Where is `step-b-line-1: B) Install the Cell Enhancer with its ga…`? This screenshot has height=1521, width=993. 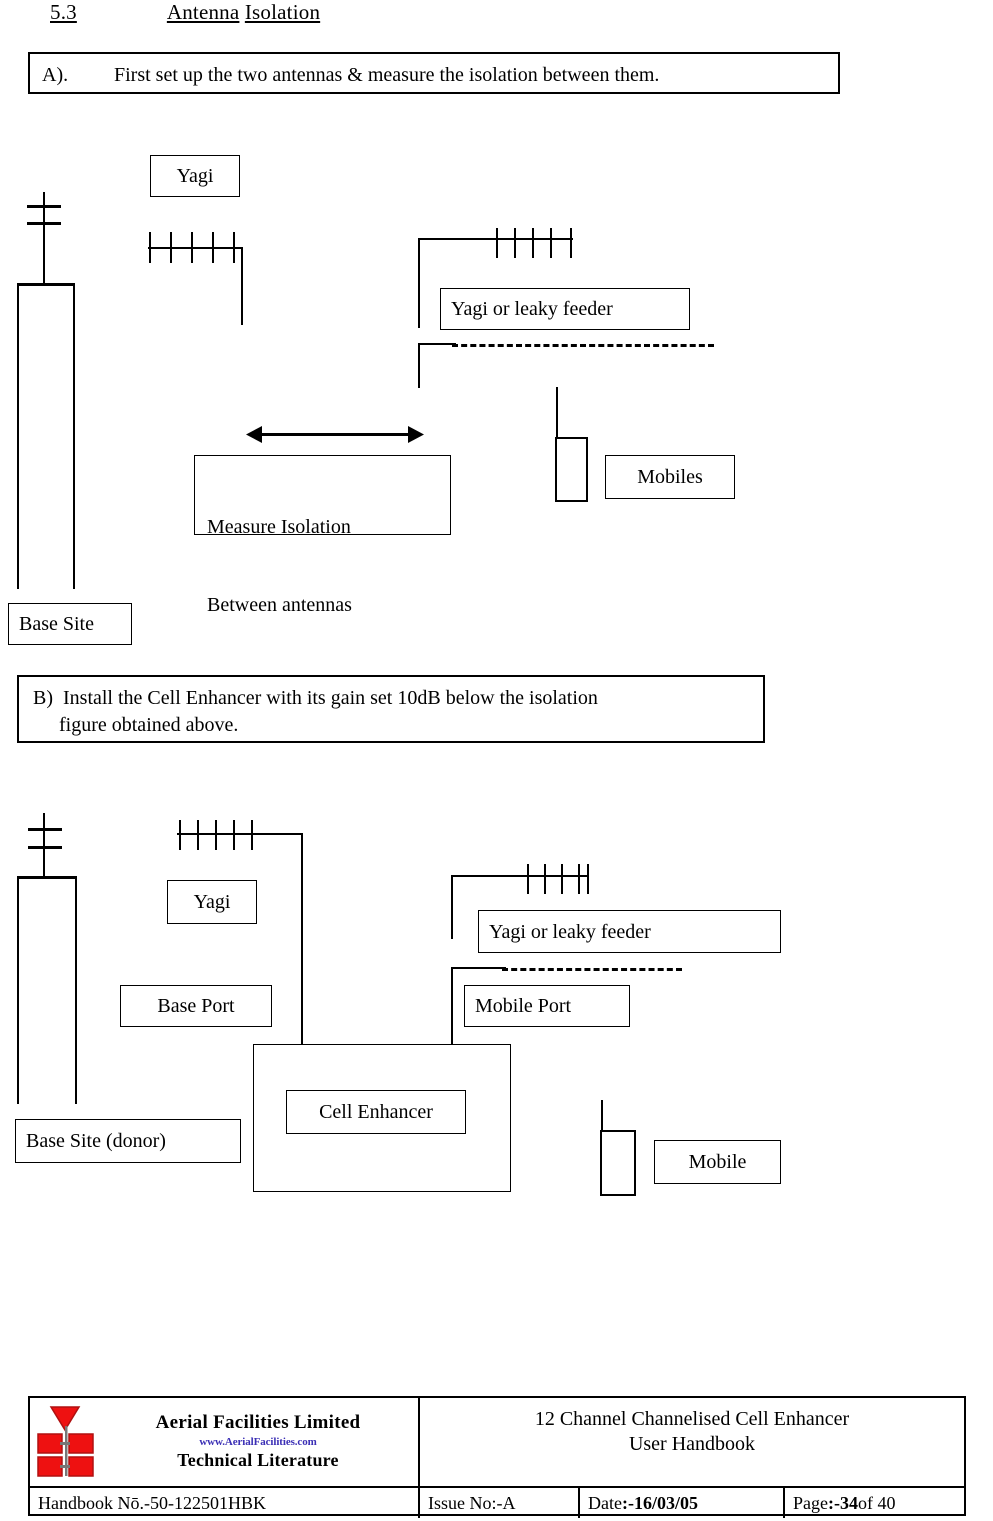
step-b-line-1: B) Install the Cell Enhancer with its ga… is located at coordinates (393, 698).